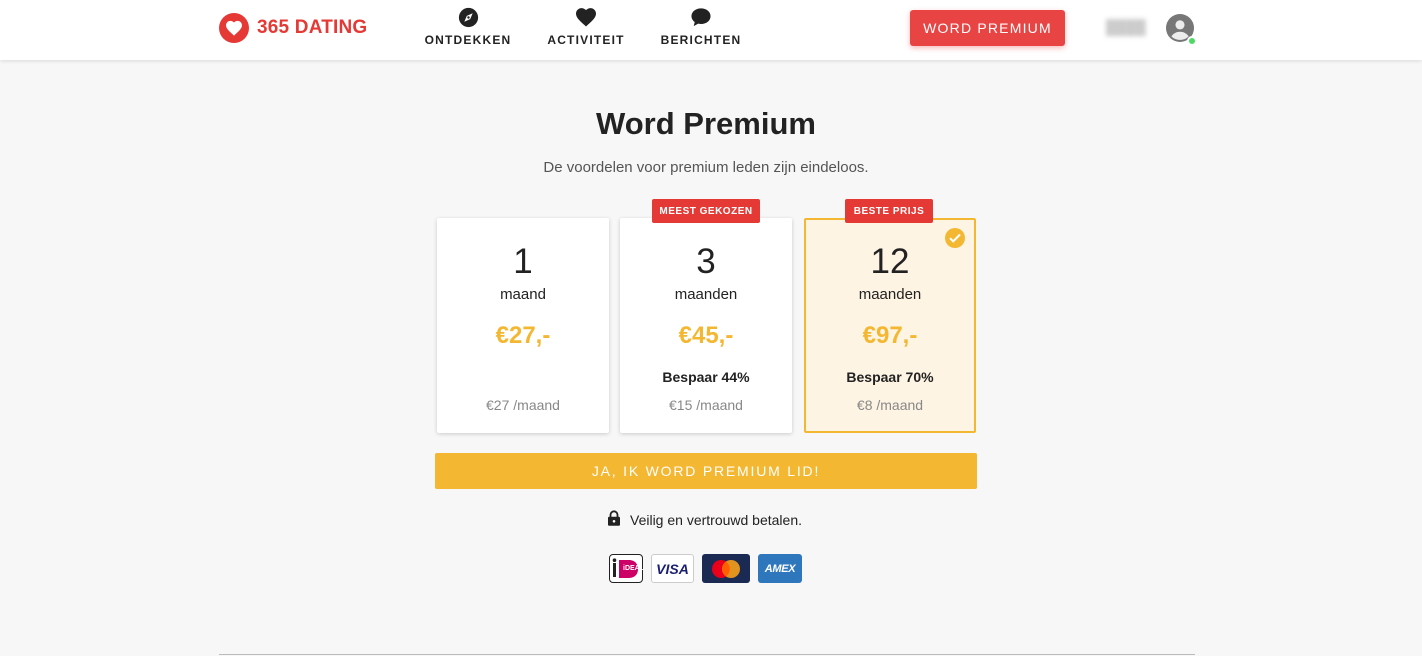 The width and height of the screenshot is (1422, 656). Describe the element at coordinates (890, 405) in the screenshot. I see `plan-per-month: €8 /maand` at that location.